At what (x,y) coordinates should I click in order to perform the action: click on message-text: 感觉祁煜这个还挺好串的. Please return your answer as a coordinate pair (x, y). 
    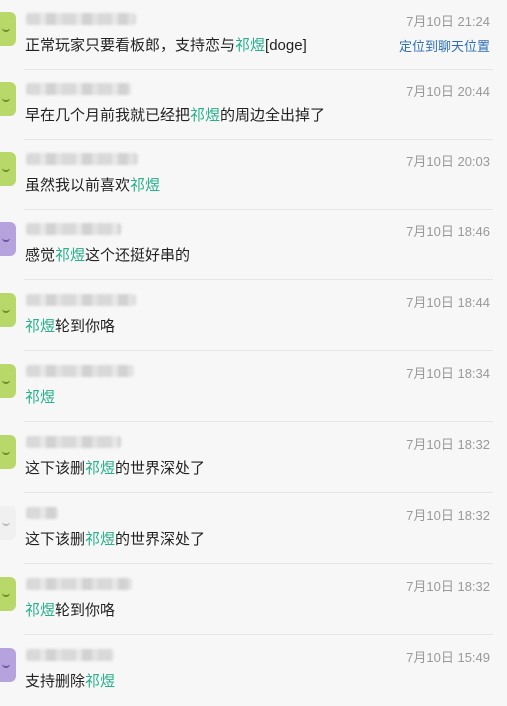
    Looking at the image, I should click on (108, 255).